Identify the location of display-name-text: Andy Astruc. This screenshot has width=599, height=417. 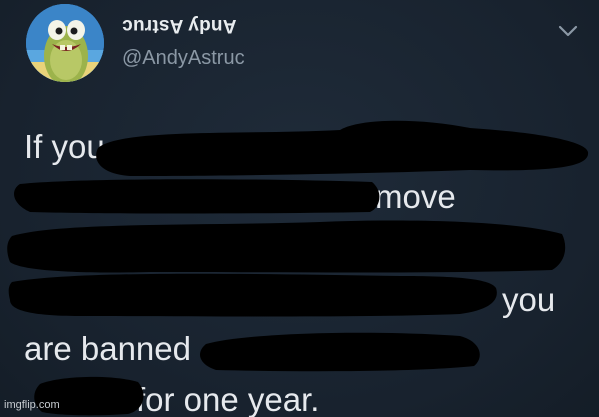
(179, 25).